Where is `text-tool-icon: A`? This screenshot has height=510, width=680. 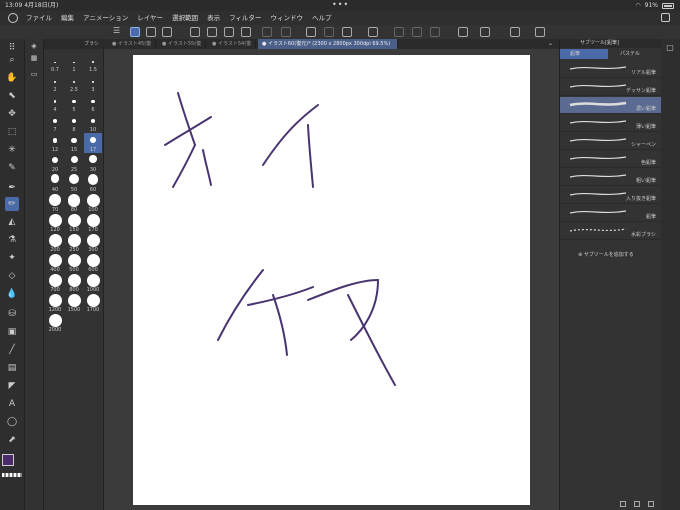
text-tool-icon: A is located at coordinates (12, 404).